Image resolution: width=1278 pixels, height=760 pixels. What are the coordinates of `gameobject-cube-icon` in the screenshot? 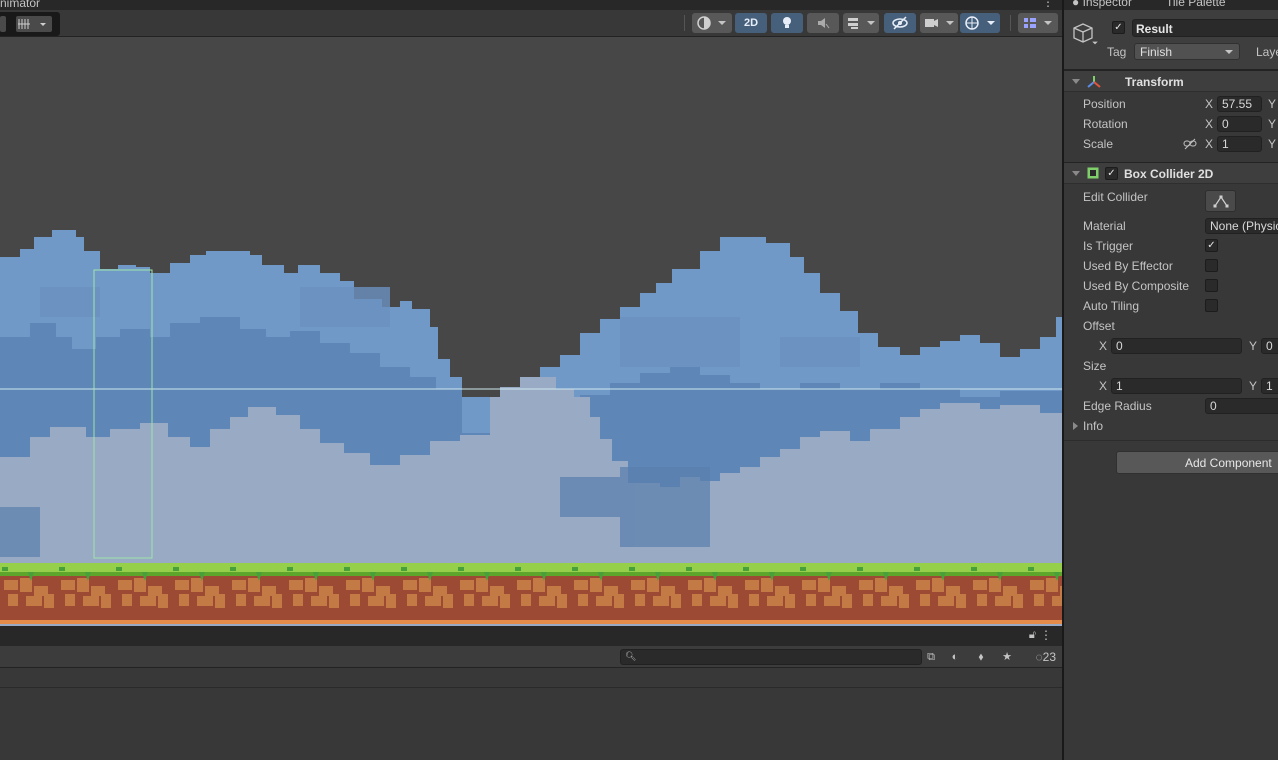 It's located at (1083, 33).